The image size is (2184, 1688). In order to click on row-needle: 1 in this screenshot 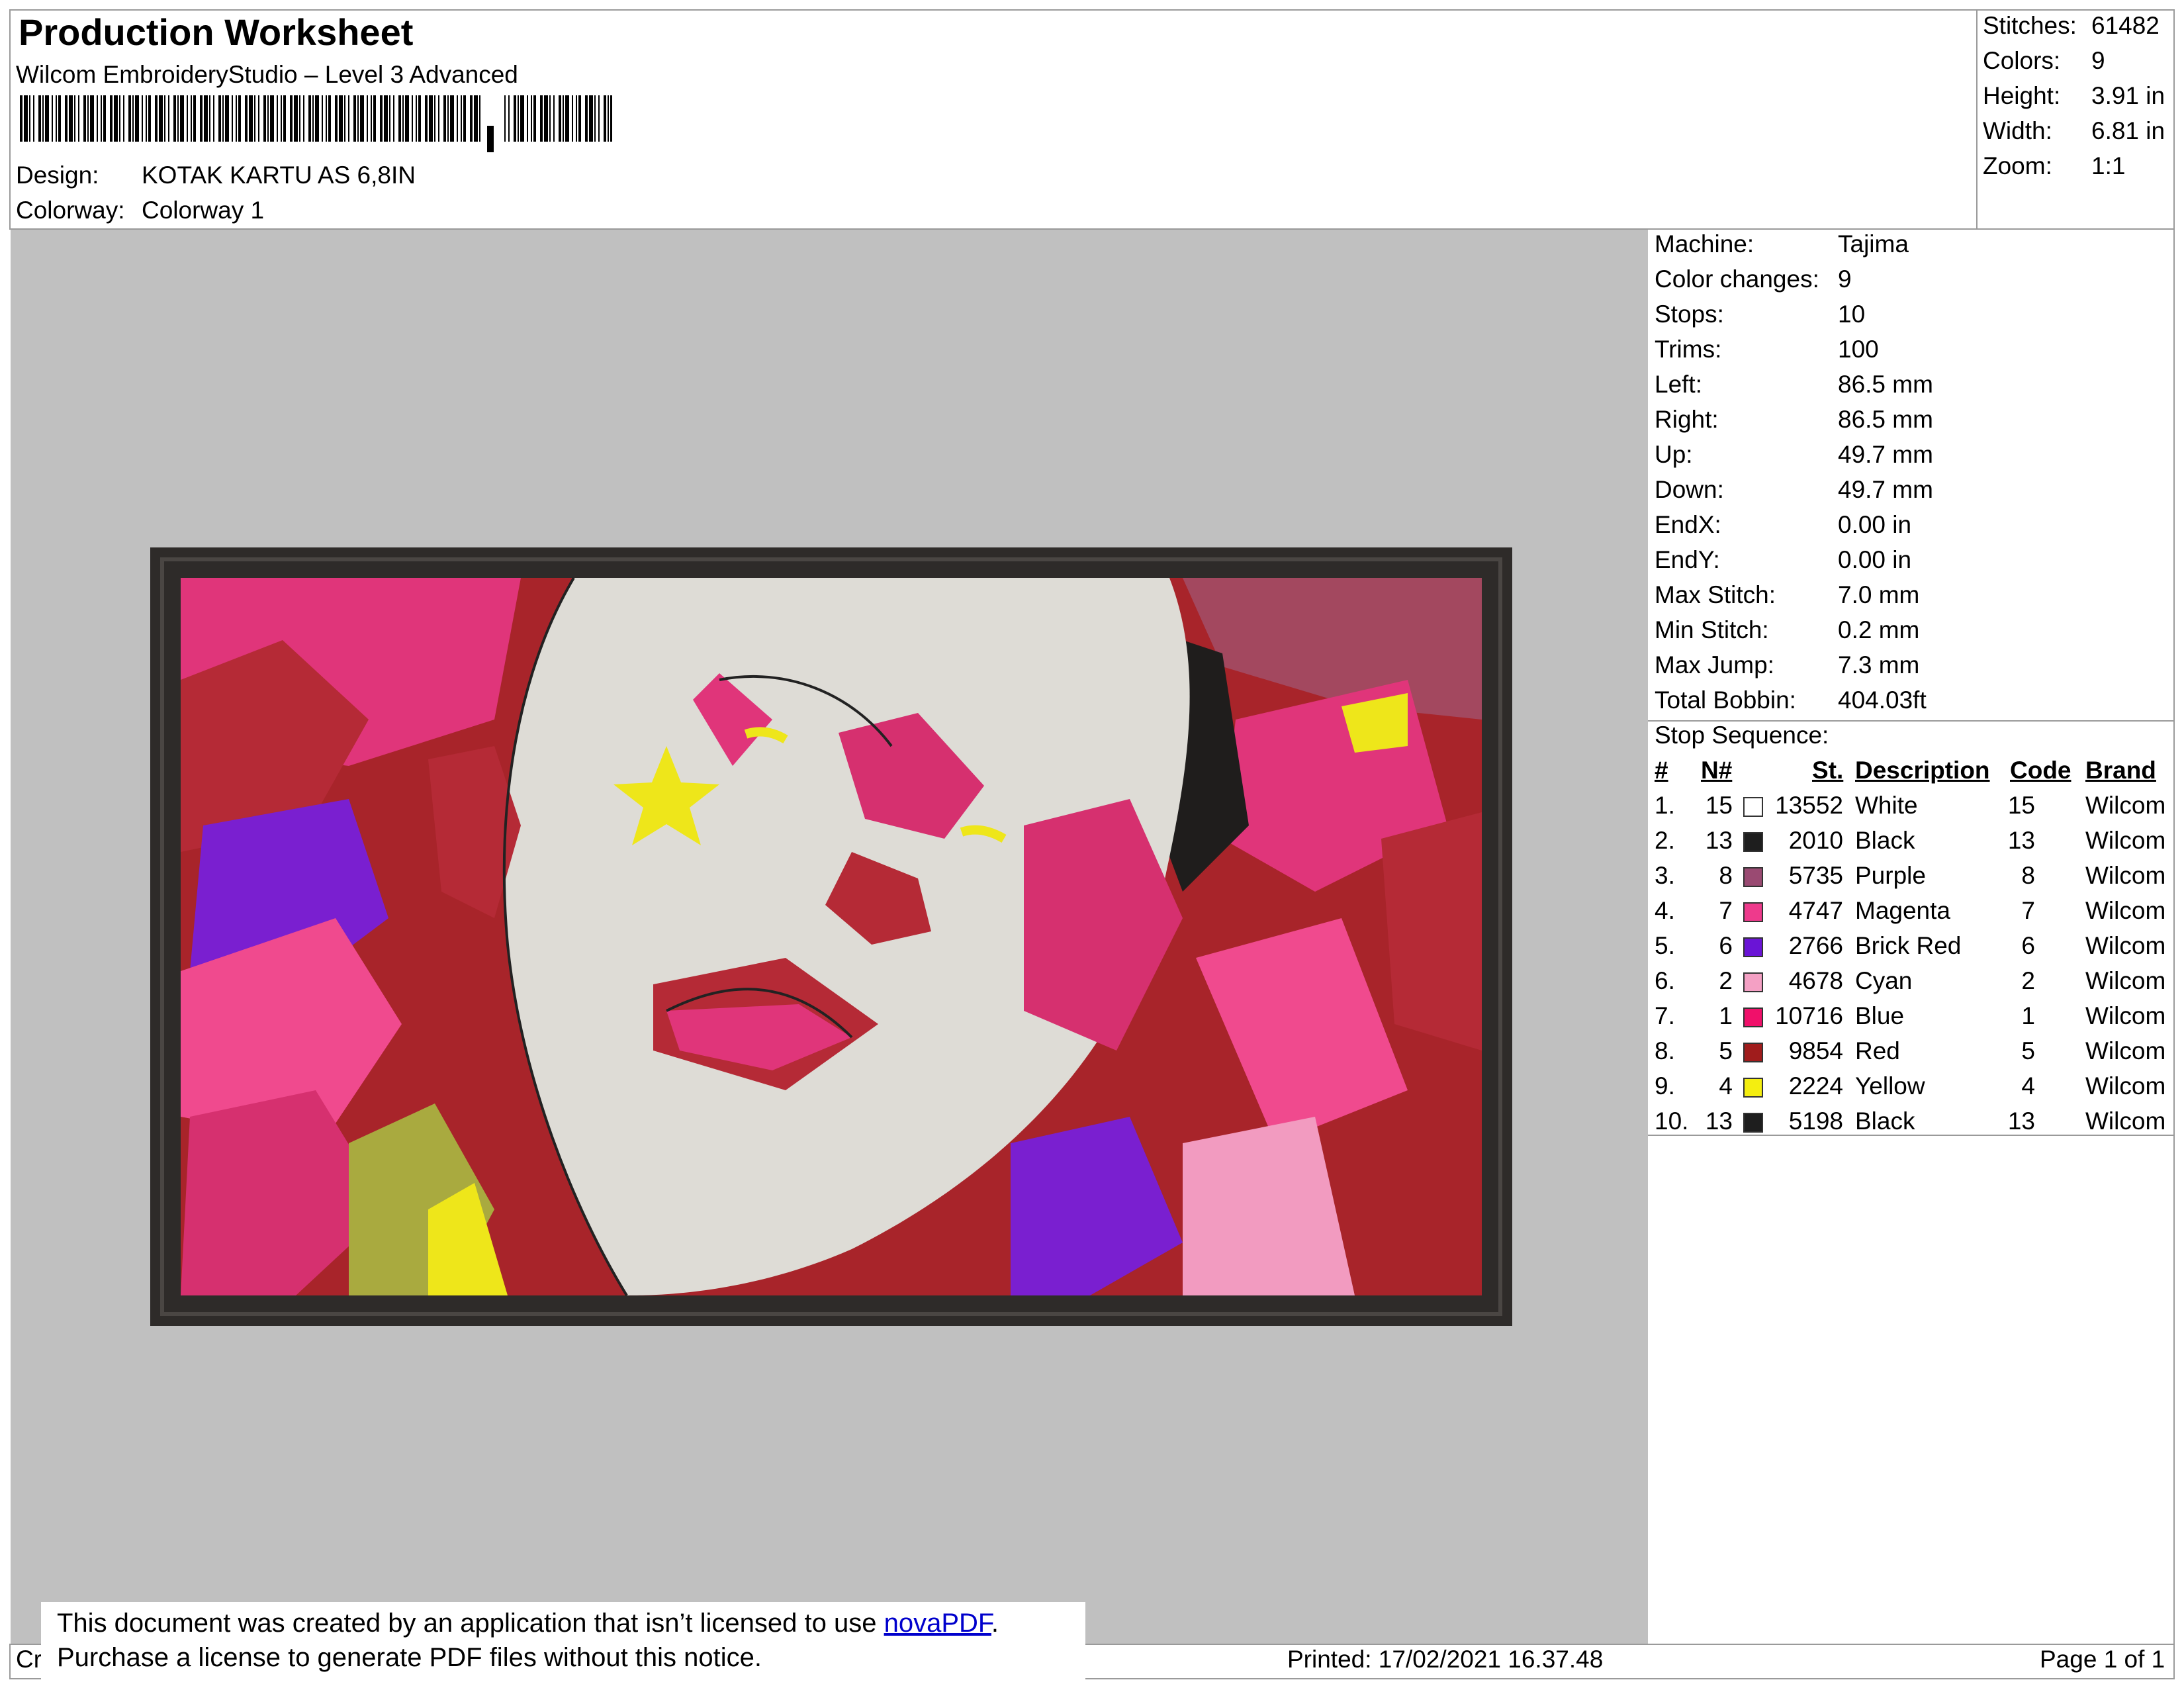, I will do `click(1726, 1015)`.